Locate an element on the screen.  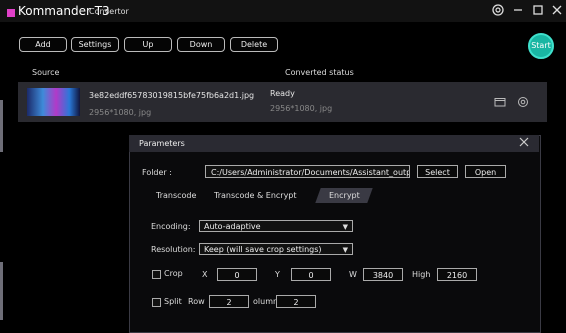
crop-checkbox is located at coordinates (156, 274).